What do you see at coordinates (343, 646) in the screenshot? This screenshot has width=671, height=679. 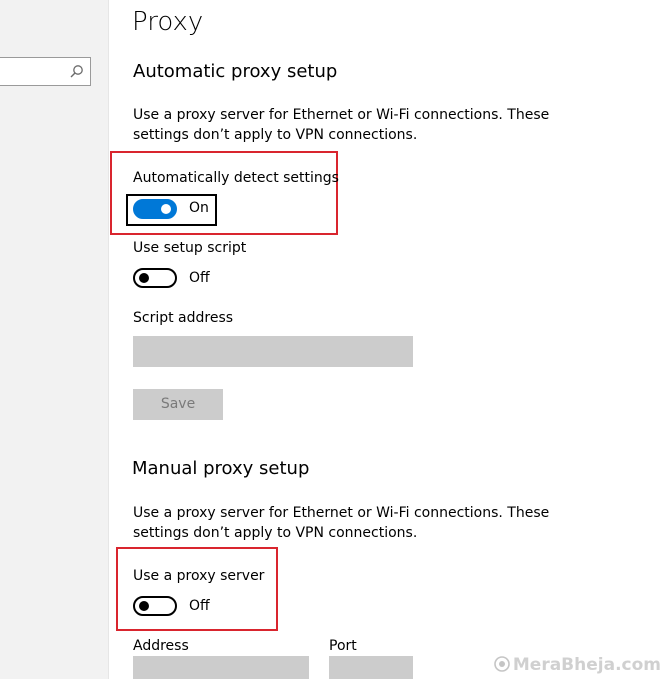 I see `port-label: Port` at bounding box center [343, 646].